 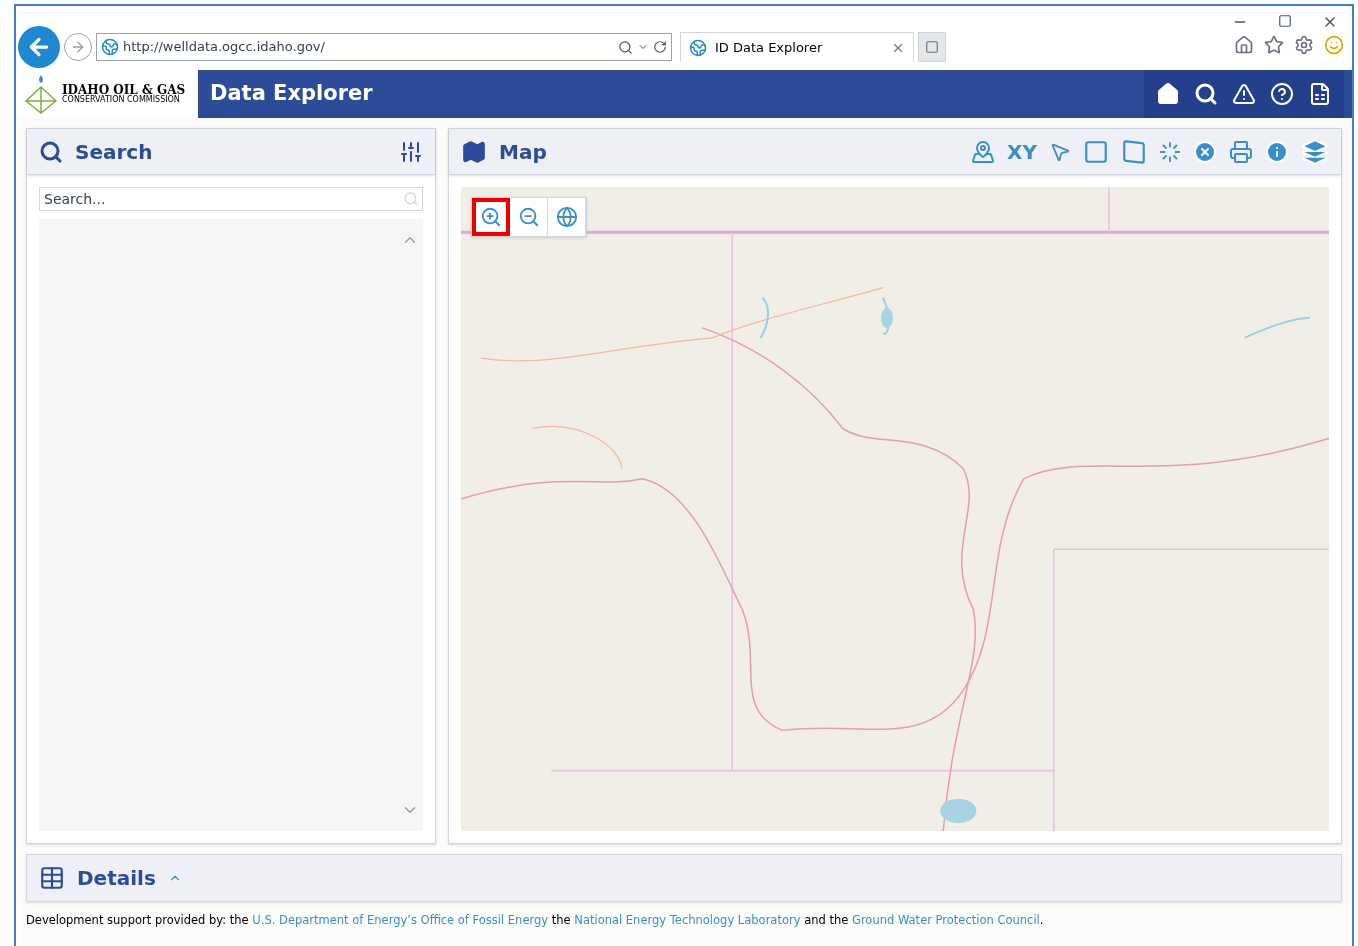 What do you see at coordinates (1315, 151) in the screenshot?
I see `layers-button` at bounding box center [1315, 151].